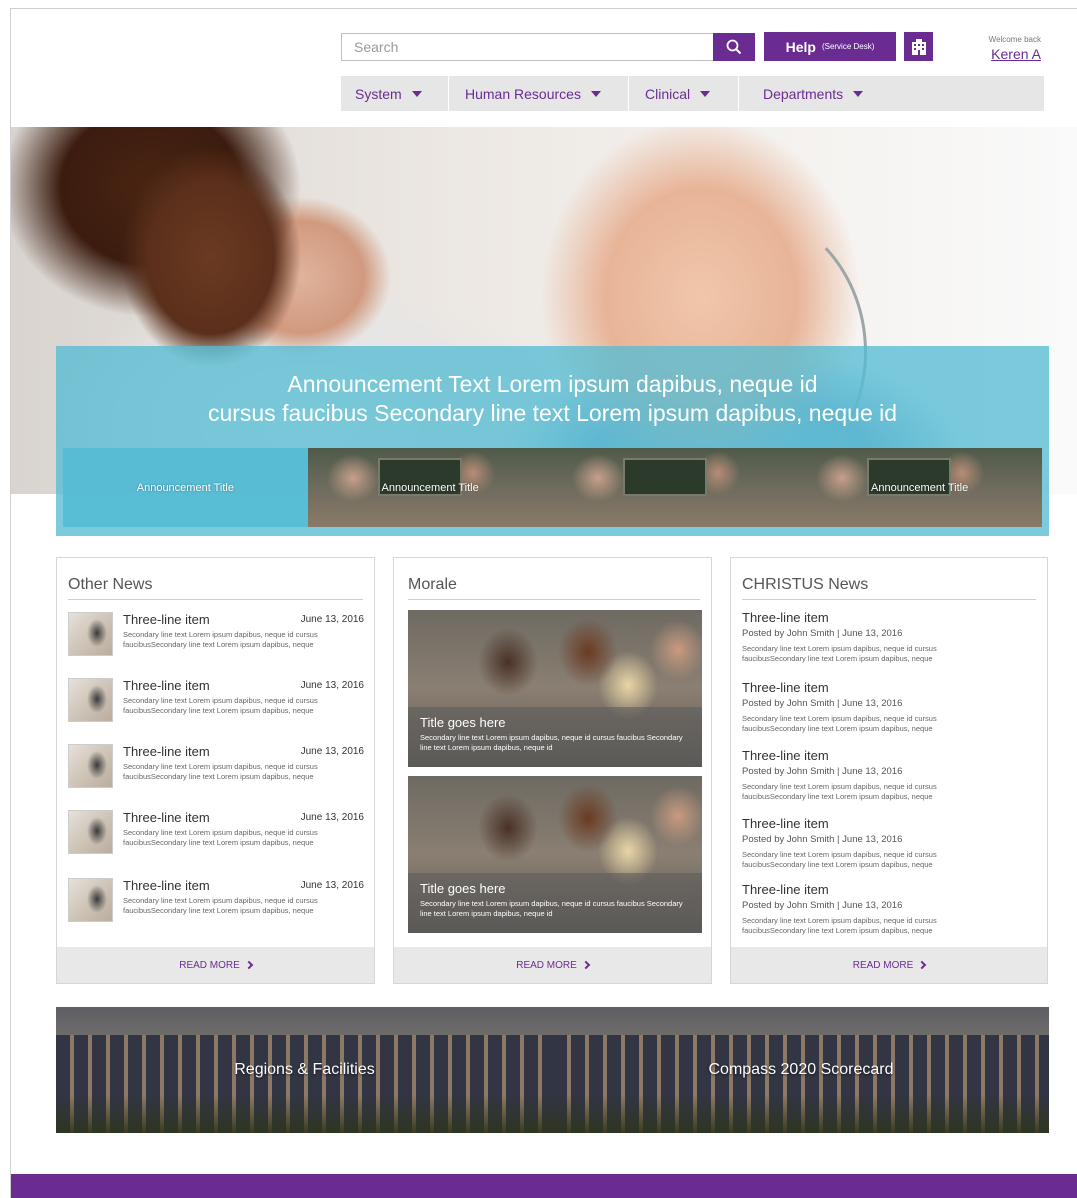  What do you see at coordinates (919, 487) in the screenshot?
I see `announcement-thumb-4: Announcement Title` at bounding box center [919, 487].